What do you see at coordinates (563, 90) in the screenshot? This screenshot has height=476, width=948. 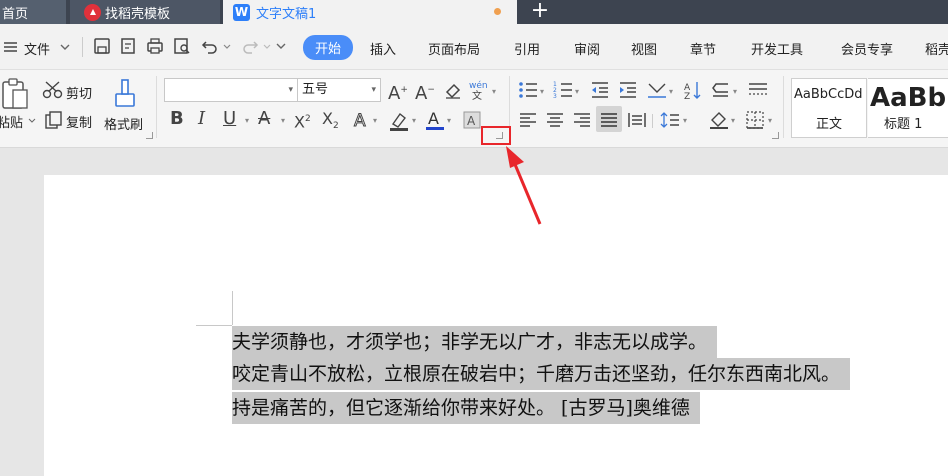 I see `numbering-icon: 123` at bounding box center [563, 90].